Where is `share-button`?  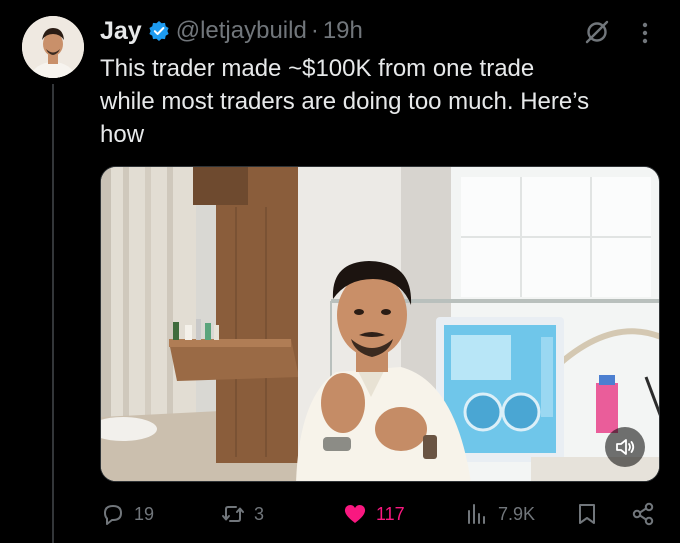 share-button is located at coordinates (643, 514).